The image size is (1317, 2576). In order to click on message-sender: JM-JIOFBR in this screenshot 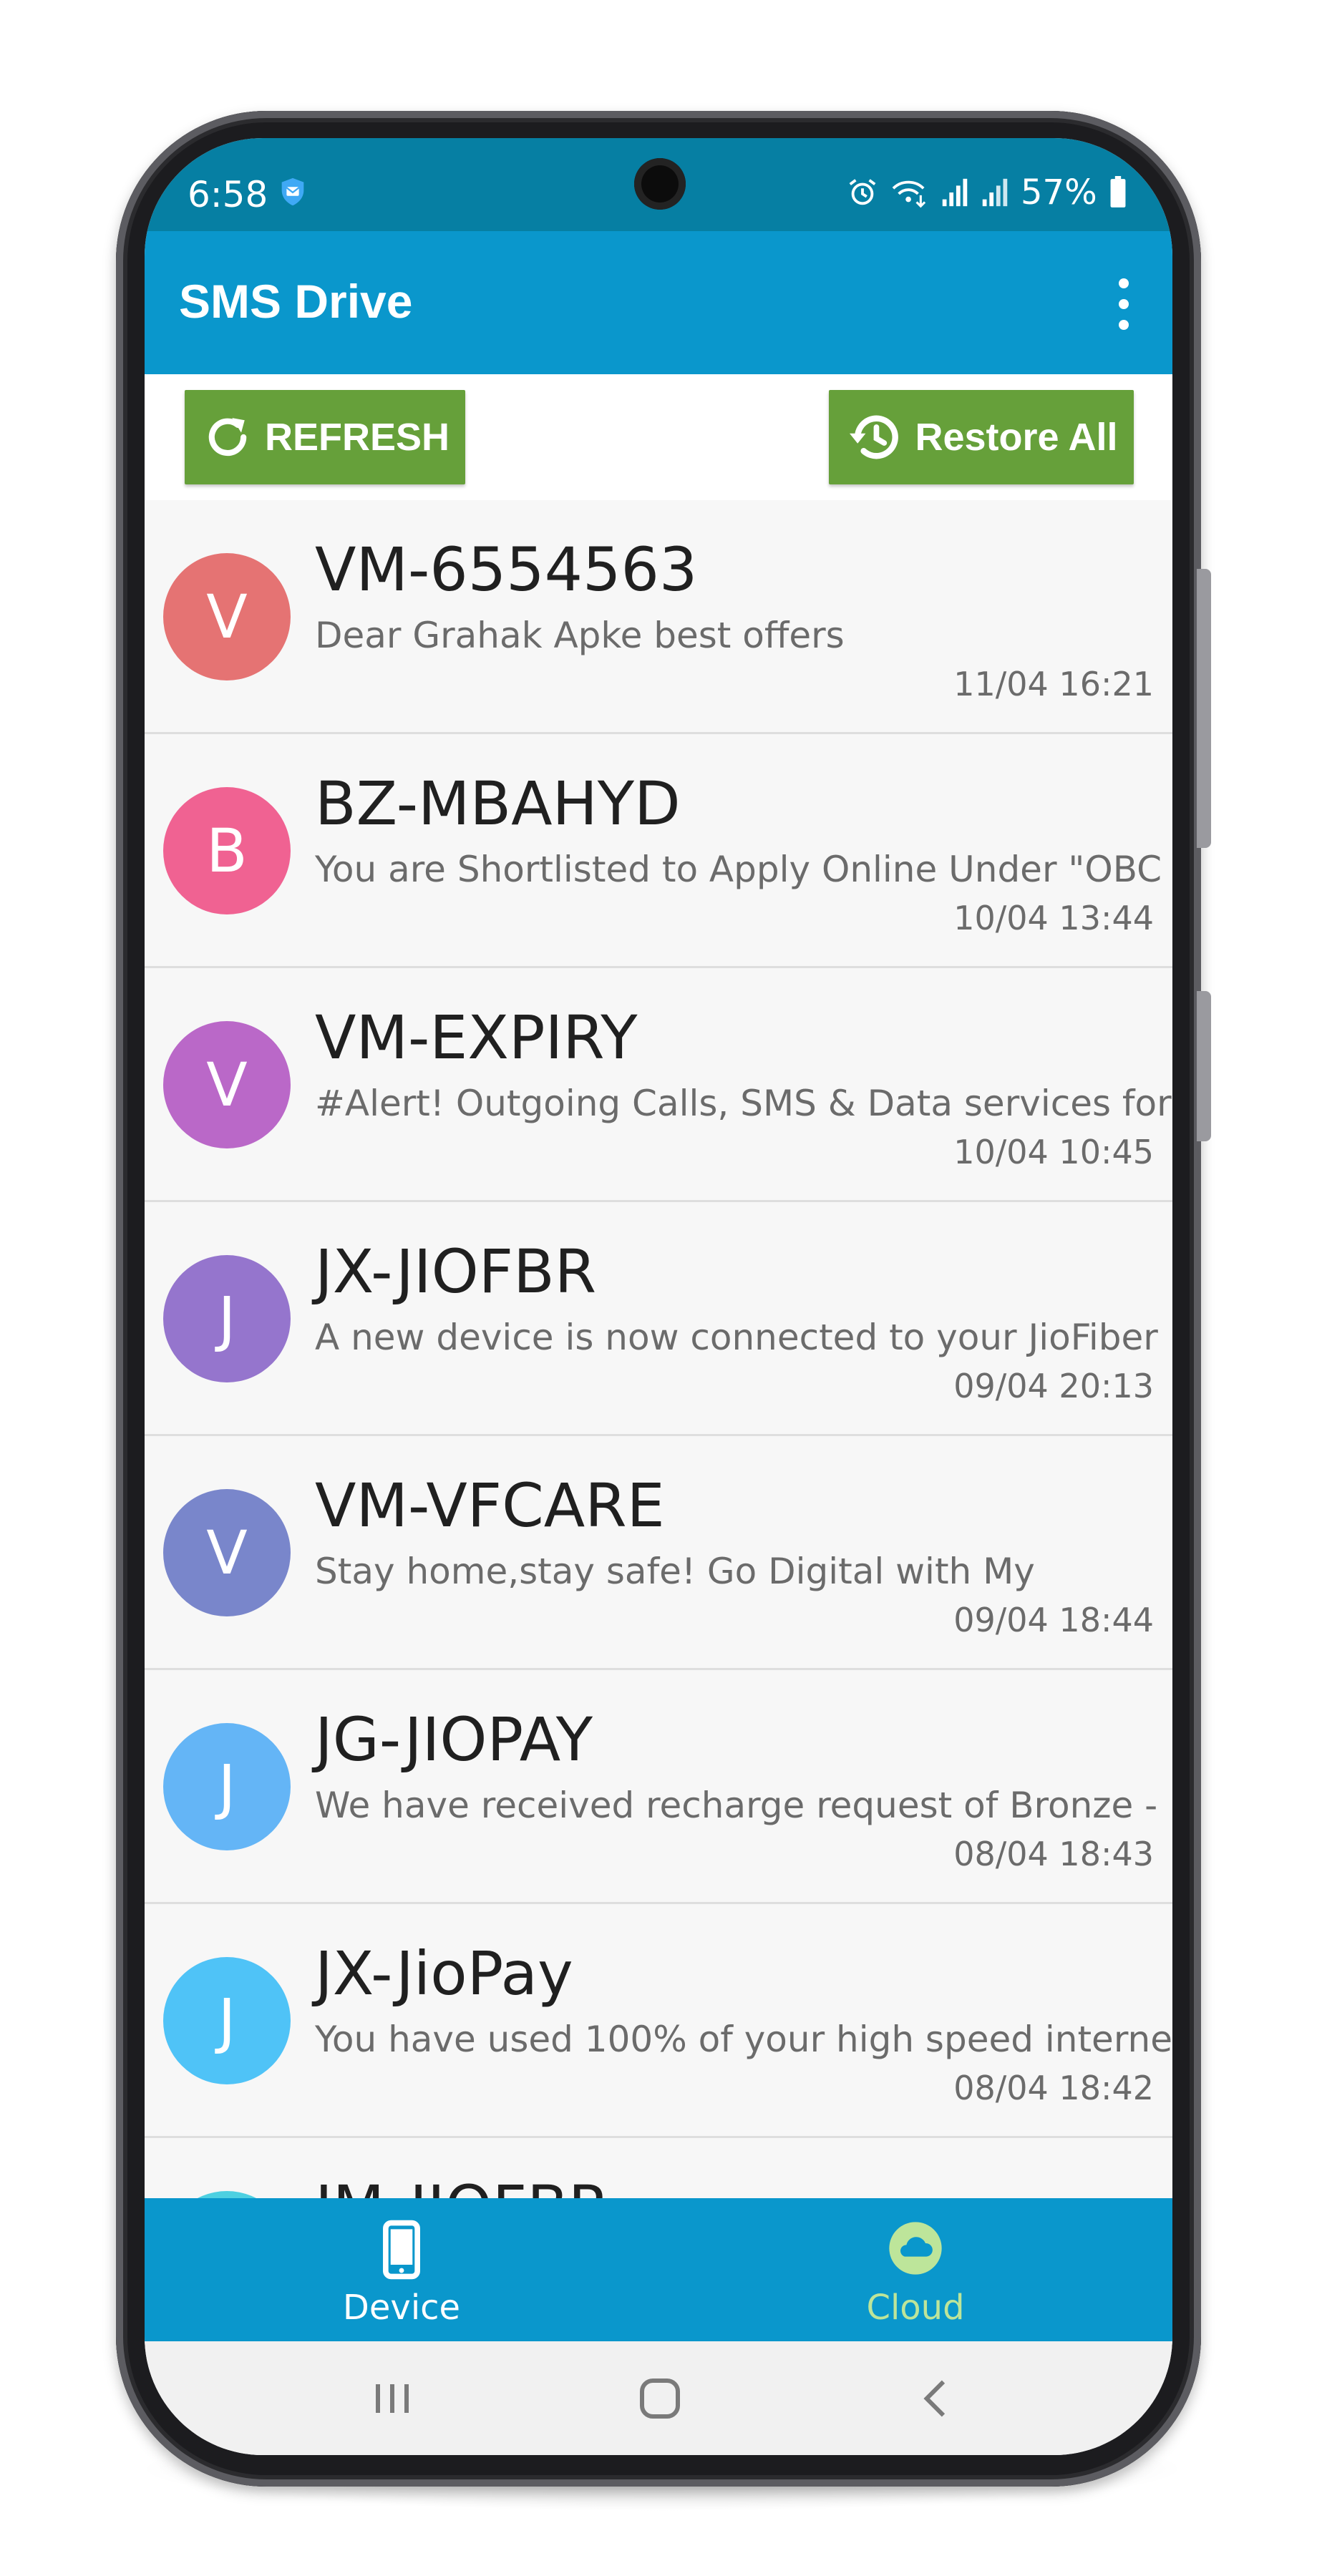, I will do `click(462, 2185)`.